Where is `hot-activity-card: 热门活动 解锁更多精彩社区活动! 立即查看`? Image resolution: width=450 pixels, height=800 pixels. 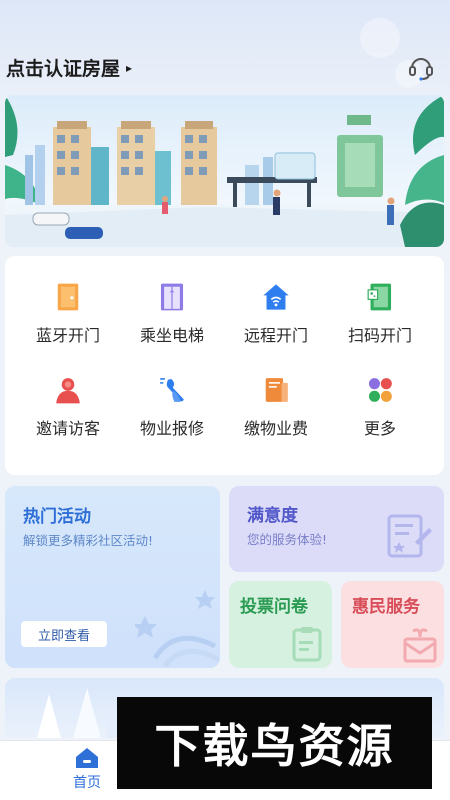 hot-activity-card: 热门活动 解锁更多精彩社区活动! 立即查看 is located at coordinates (112, 577).